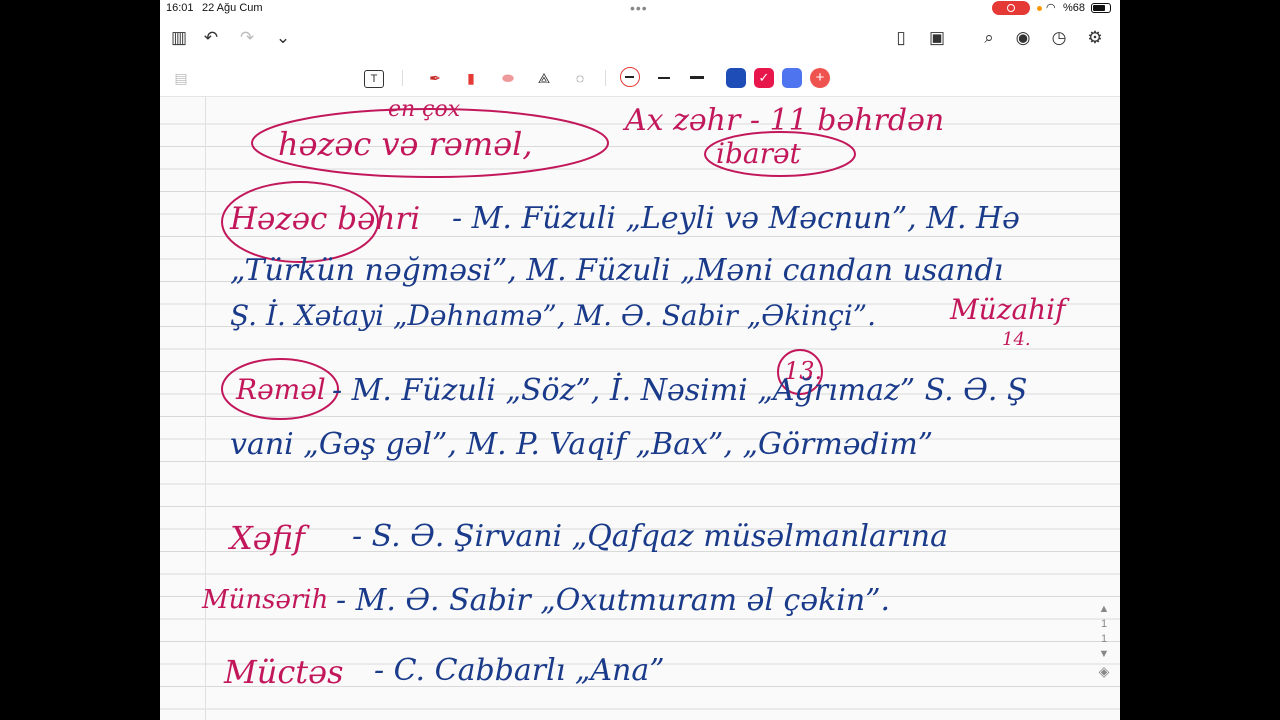 The width and height of the screenshot is (1280, 720). What do you see at coordinates (613, 600) in the screenshot?
I see `note-munserih-line: - M. Ə. Sabir „Oxutmuram əl çəkin”.` at bounding box center [613, 600].